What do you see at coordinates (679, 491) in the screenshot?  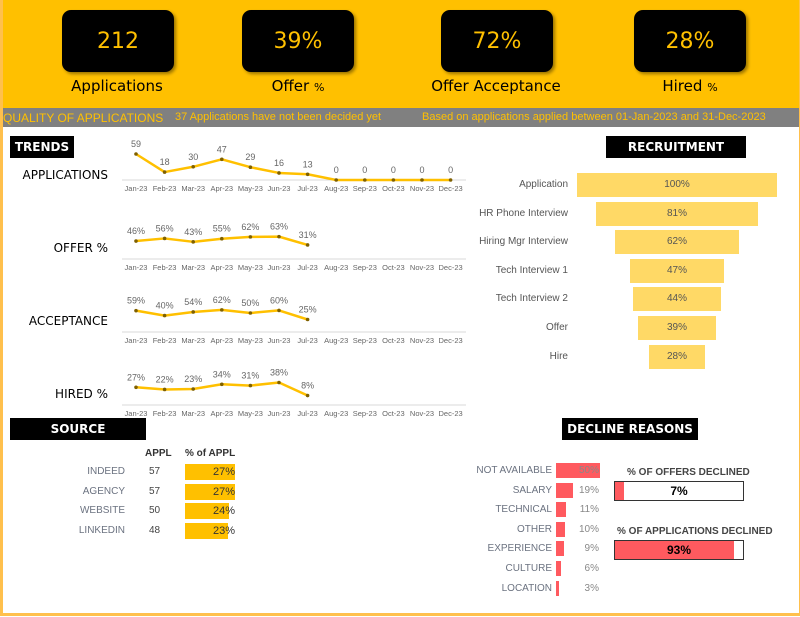 I see `offers-declined-box: 7%` at bounding box center [679, 491].